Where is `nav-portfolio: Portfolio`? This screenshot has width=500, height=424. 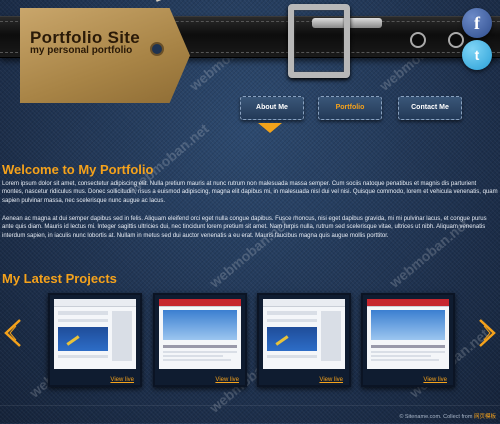
nav-portfolio: Portfolio is located at coordinates (350, 108).